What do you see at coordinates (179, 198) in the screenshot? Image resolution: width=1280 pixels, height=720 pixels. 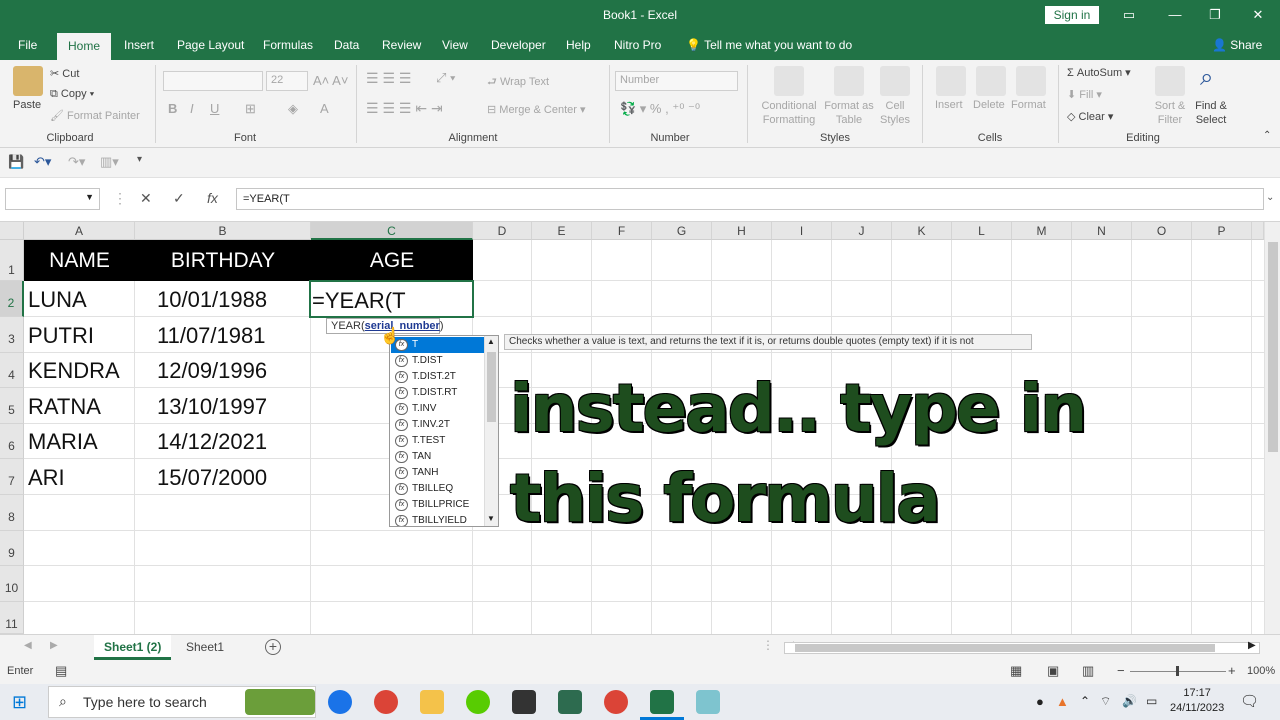 I see `confirm-entry-icon: ✓` at bounding box center [179, 198].